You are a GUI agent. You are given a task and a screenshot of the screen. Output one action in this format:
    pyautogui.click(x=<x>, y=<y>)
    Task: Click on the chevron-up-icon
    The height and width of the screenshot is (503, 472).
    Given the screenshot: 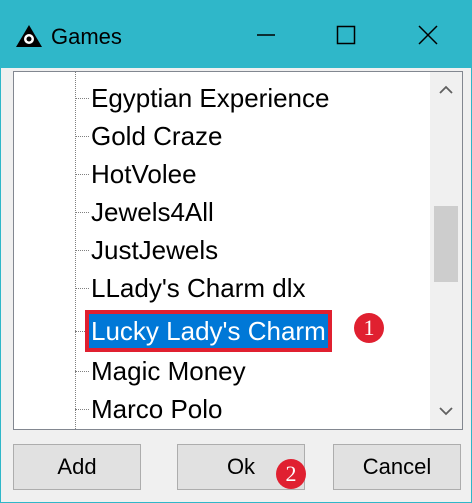 What is the action you would take?
    pyautogui.click(x=446, y=89)
    